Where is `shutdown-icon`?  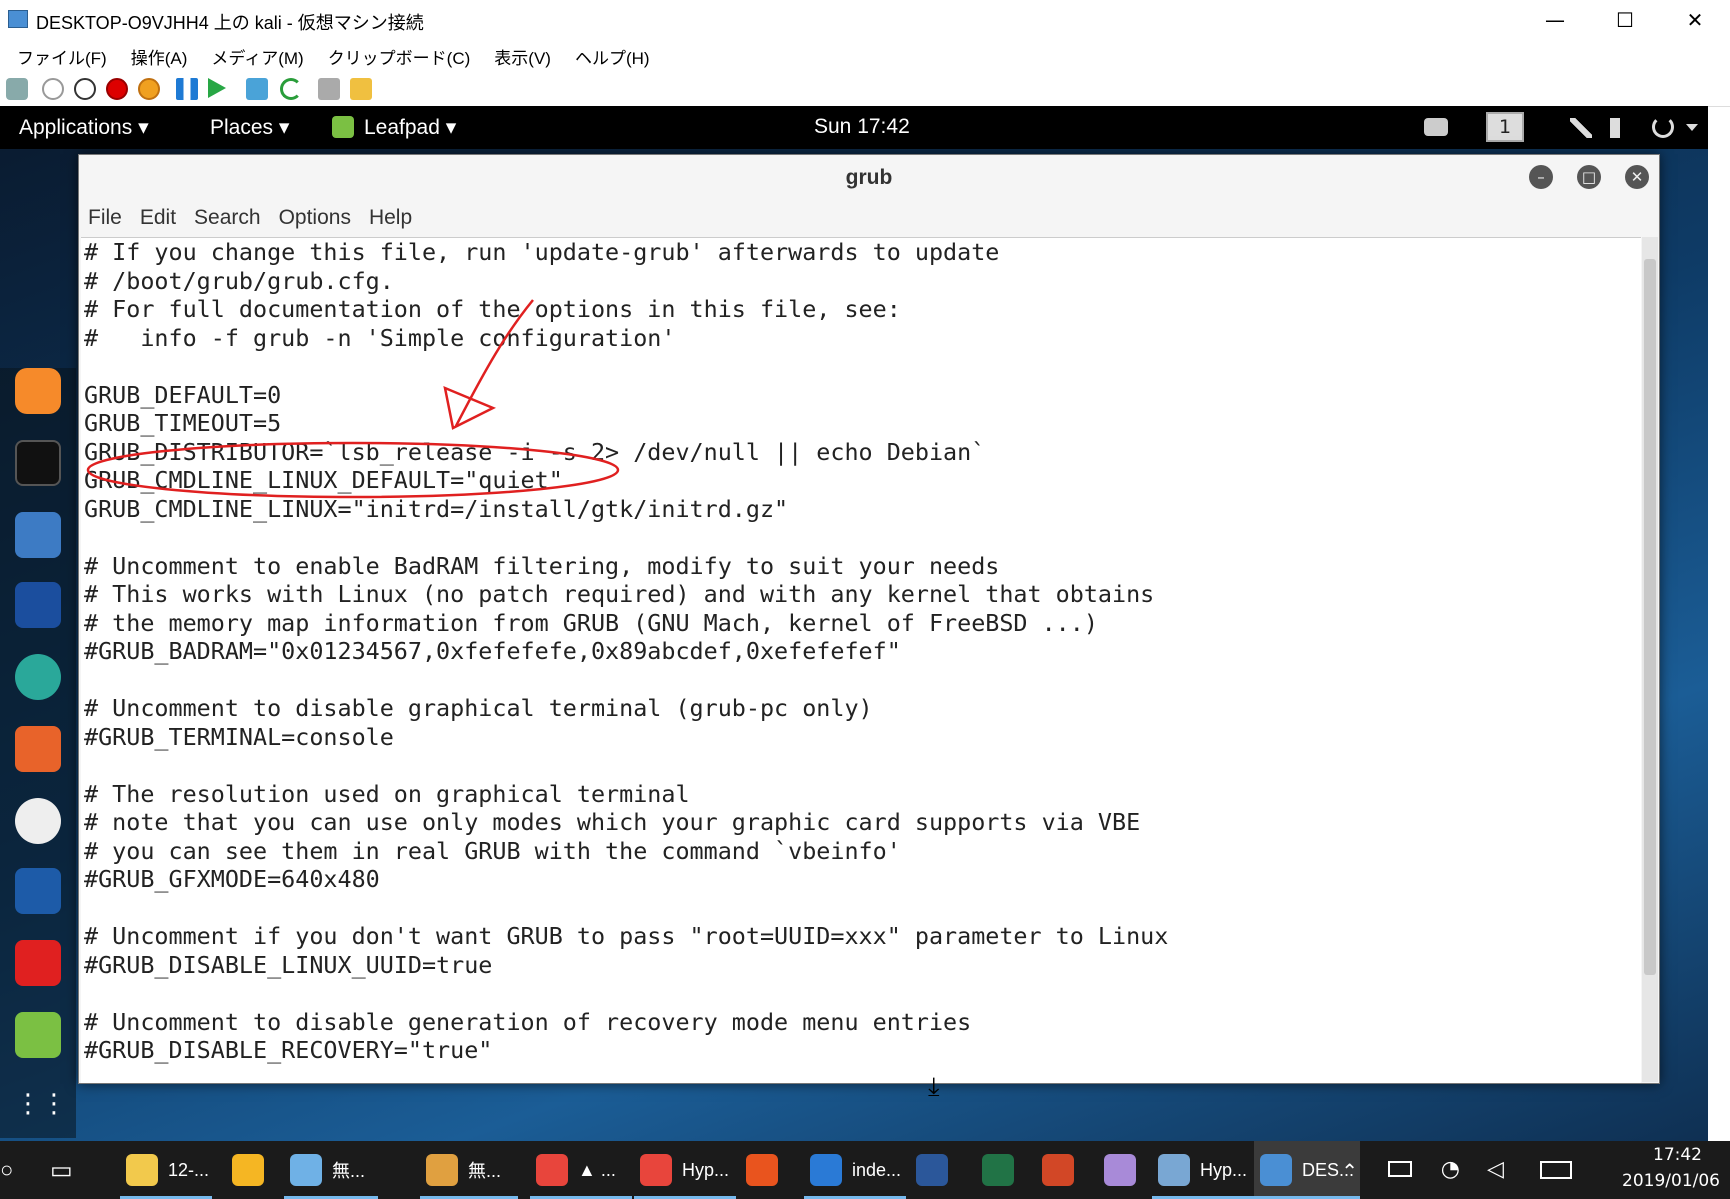 shutdown-icon is located at coordinates (117, 89).